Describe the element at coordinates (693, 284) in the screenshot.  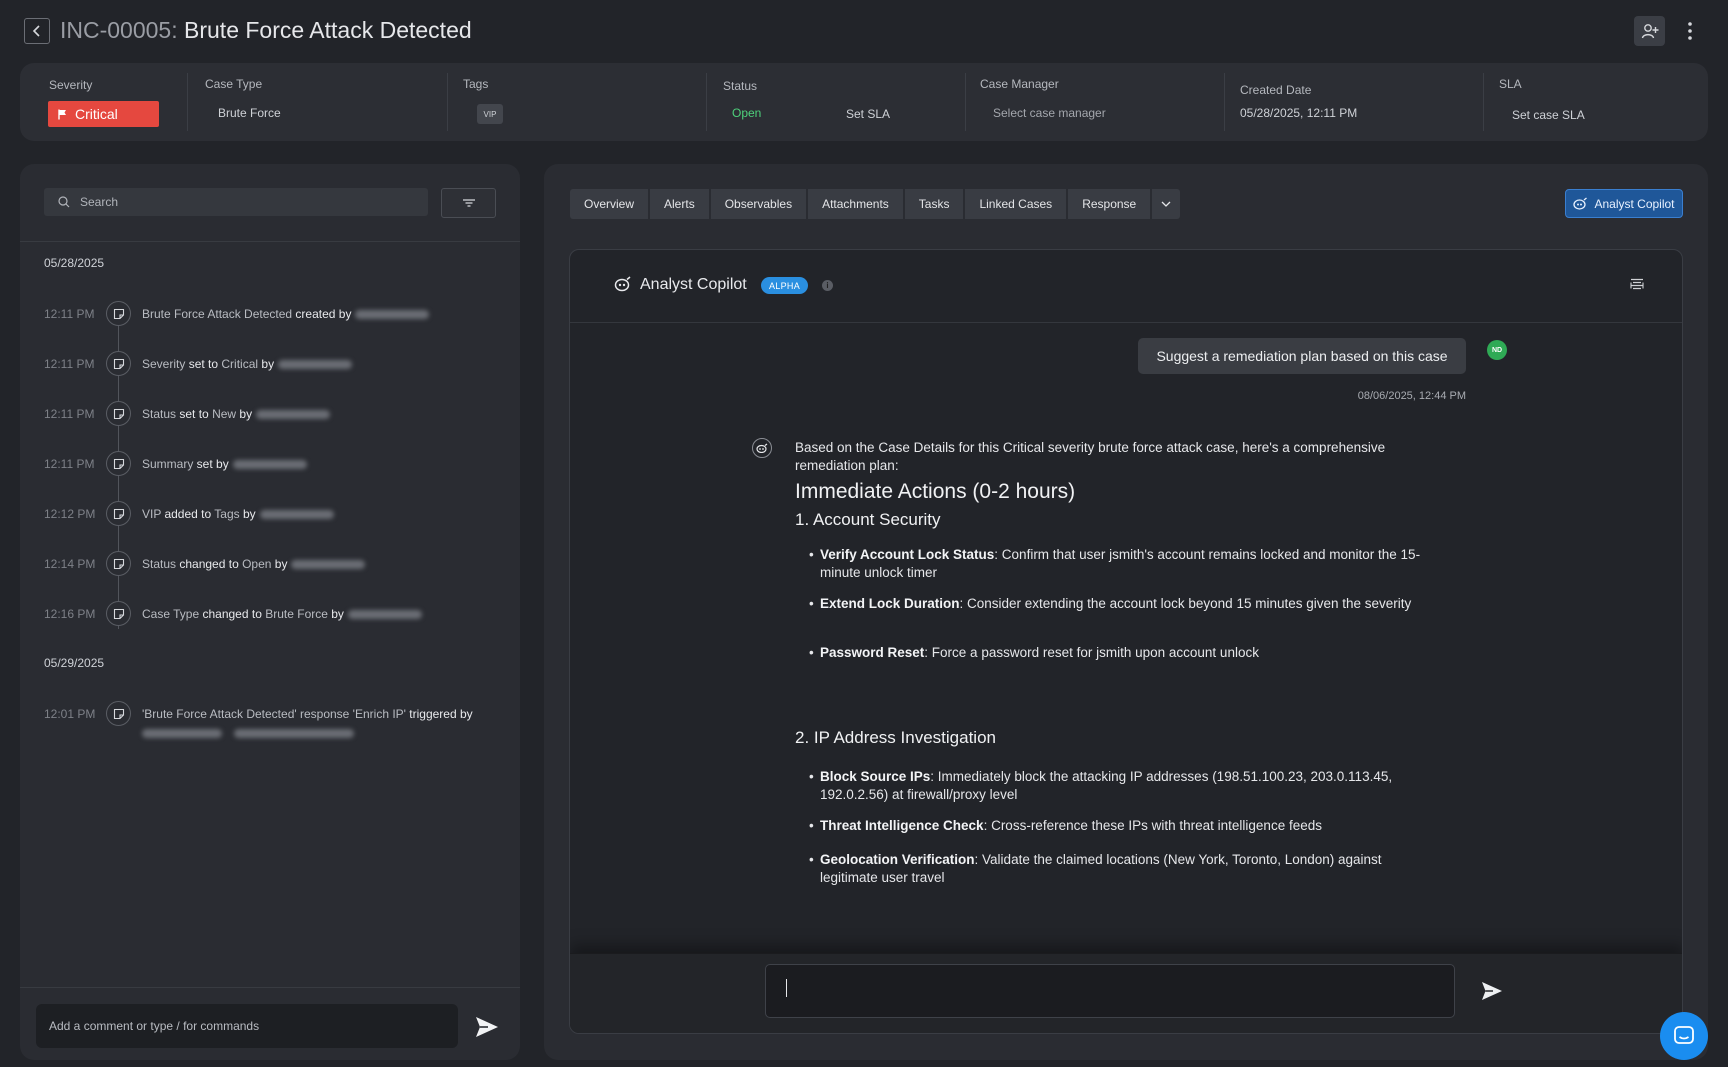
I see `copilot-title: Analyst Copilot` at that location.